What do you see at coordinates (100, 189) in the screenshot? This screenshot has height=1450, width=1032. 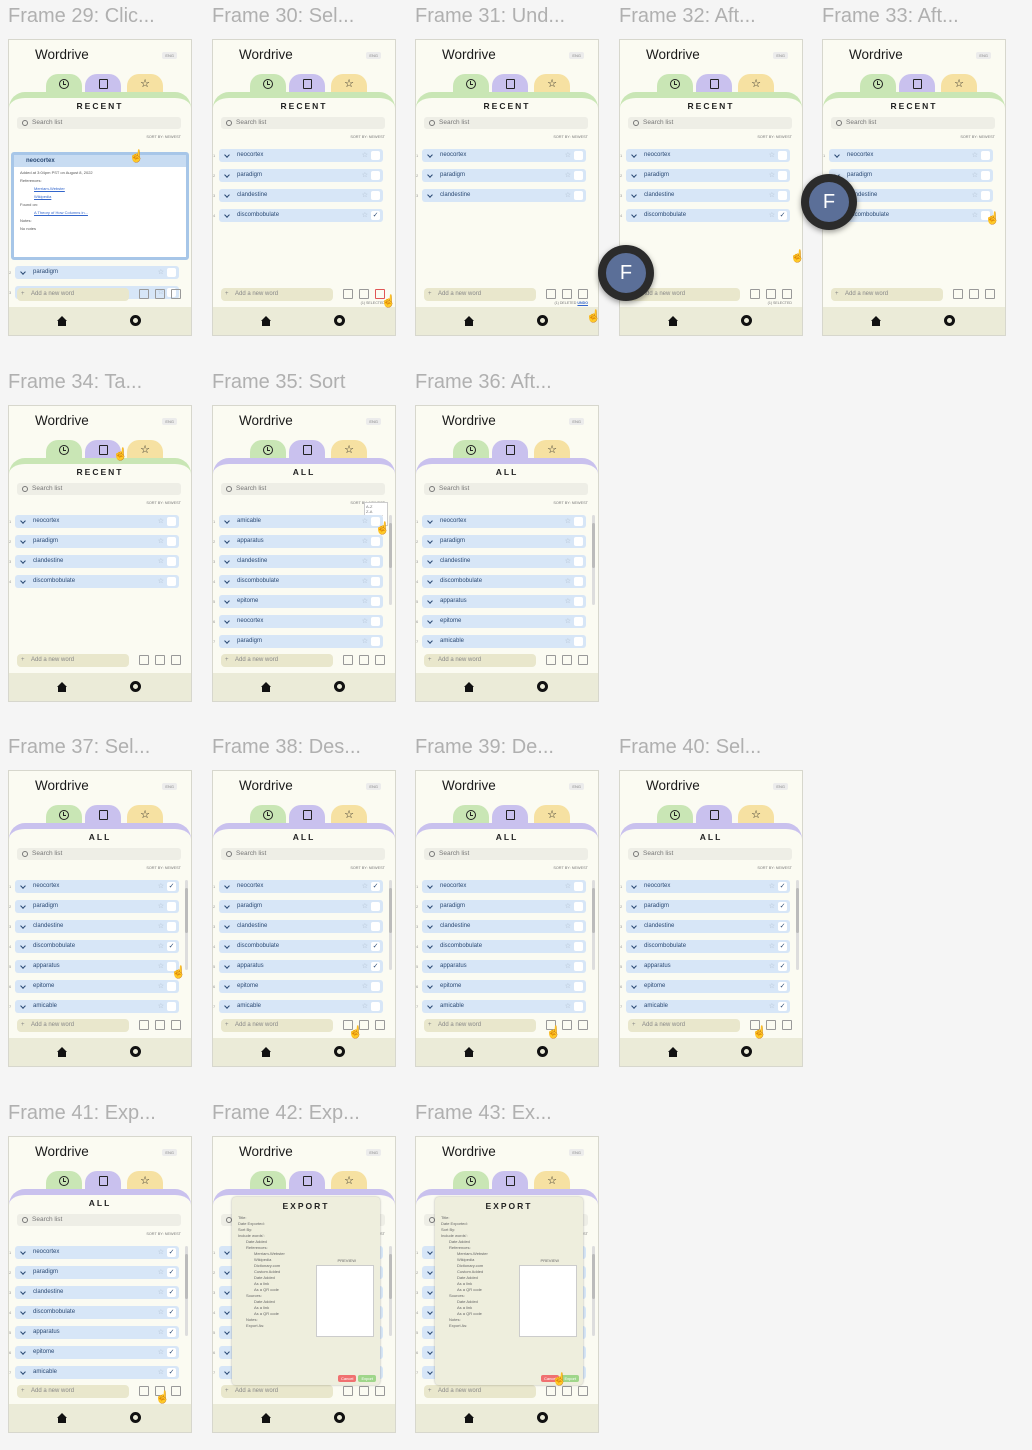 I see `word-detail-line: Merriam-Webster` at bounding box center [100, 189].